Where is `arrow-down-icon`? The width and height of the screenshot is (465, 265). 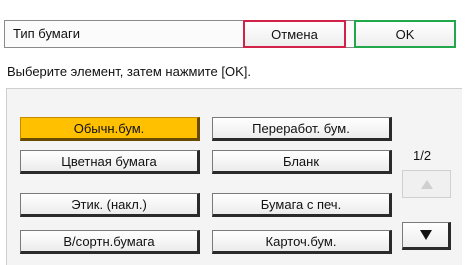 arrow-down-icon is located at coordinates (425, 235).